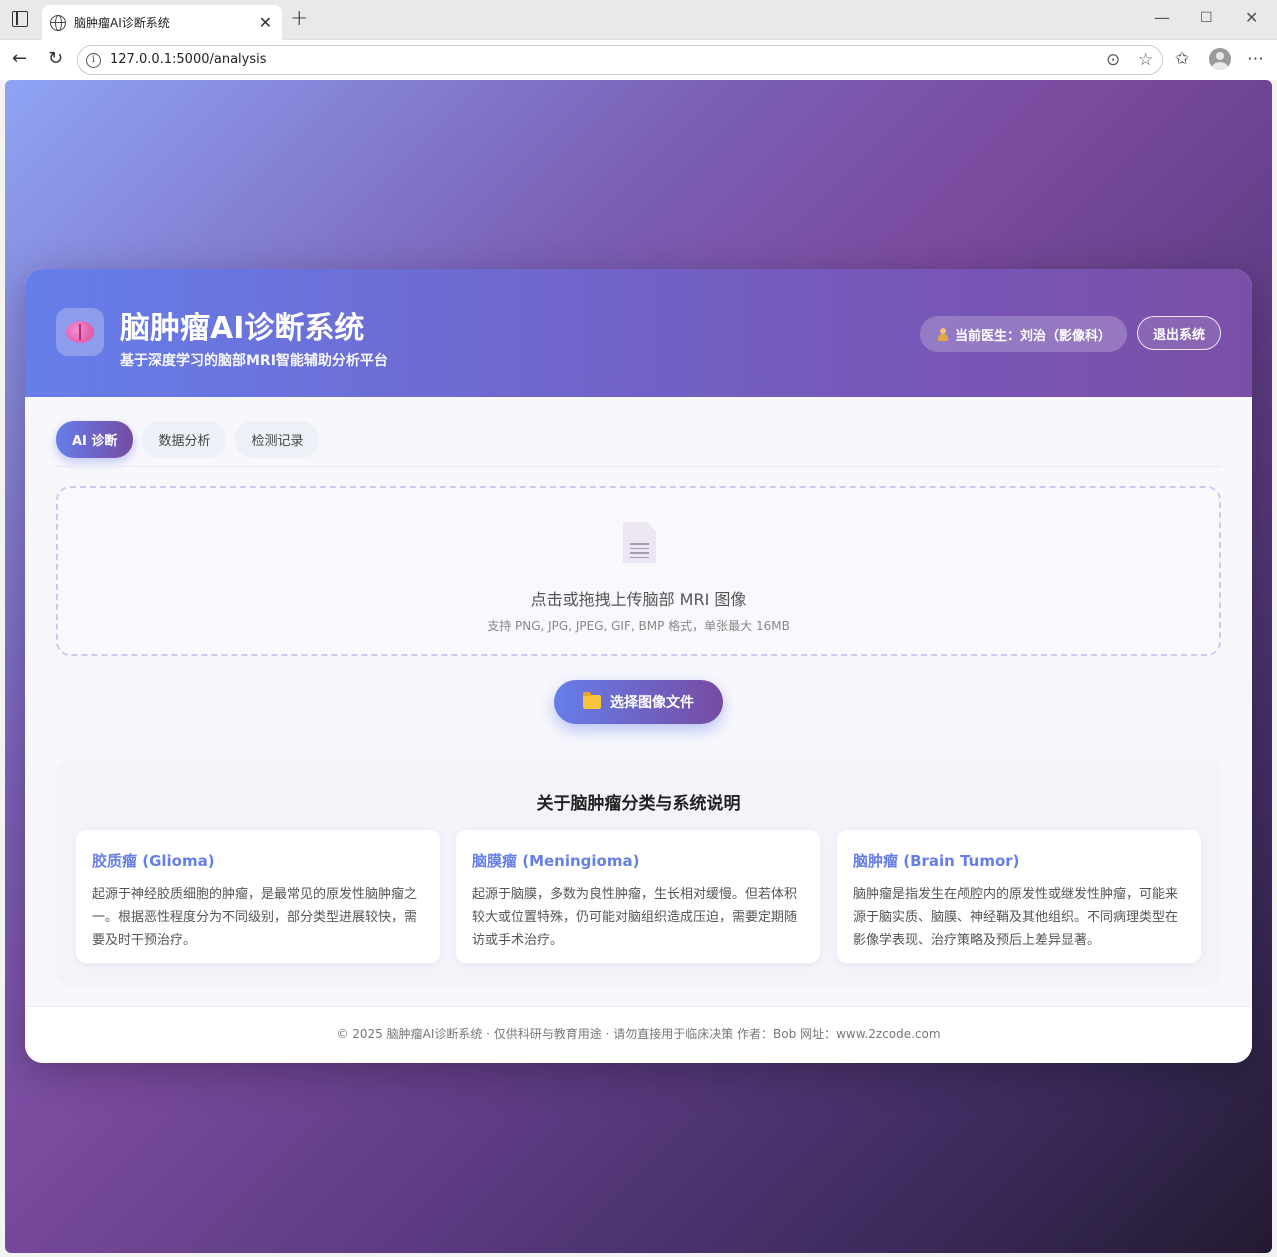 The image size is (1277, 1257). What do you see at coordinates (242, 328) in the screenshot?
I see `app-title: 脑肿瘤AI诊断系统` at bounding box center [242, 328].